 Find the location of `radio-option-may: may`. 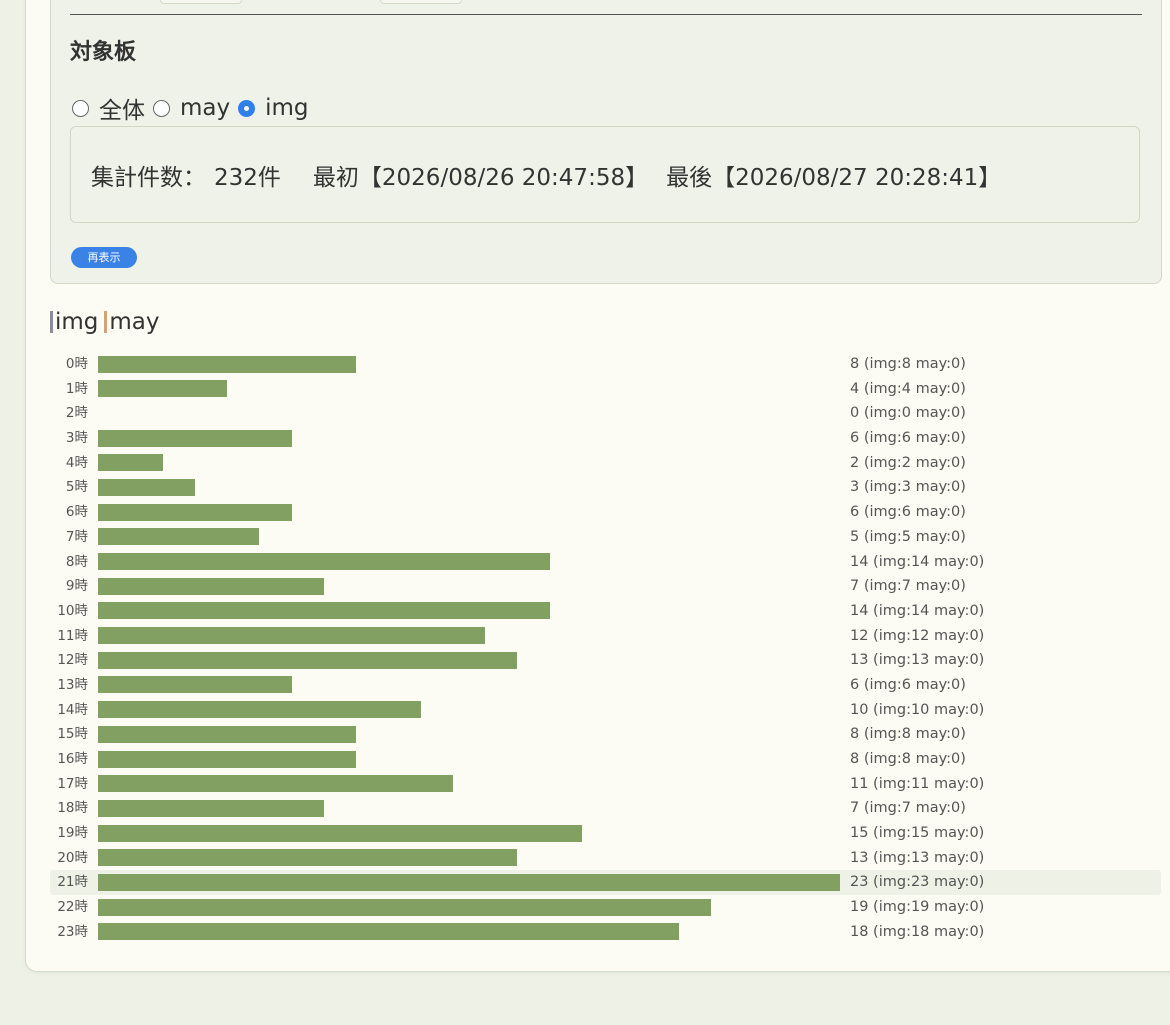

radio-option-may: may is located at coordinates (191, 108).